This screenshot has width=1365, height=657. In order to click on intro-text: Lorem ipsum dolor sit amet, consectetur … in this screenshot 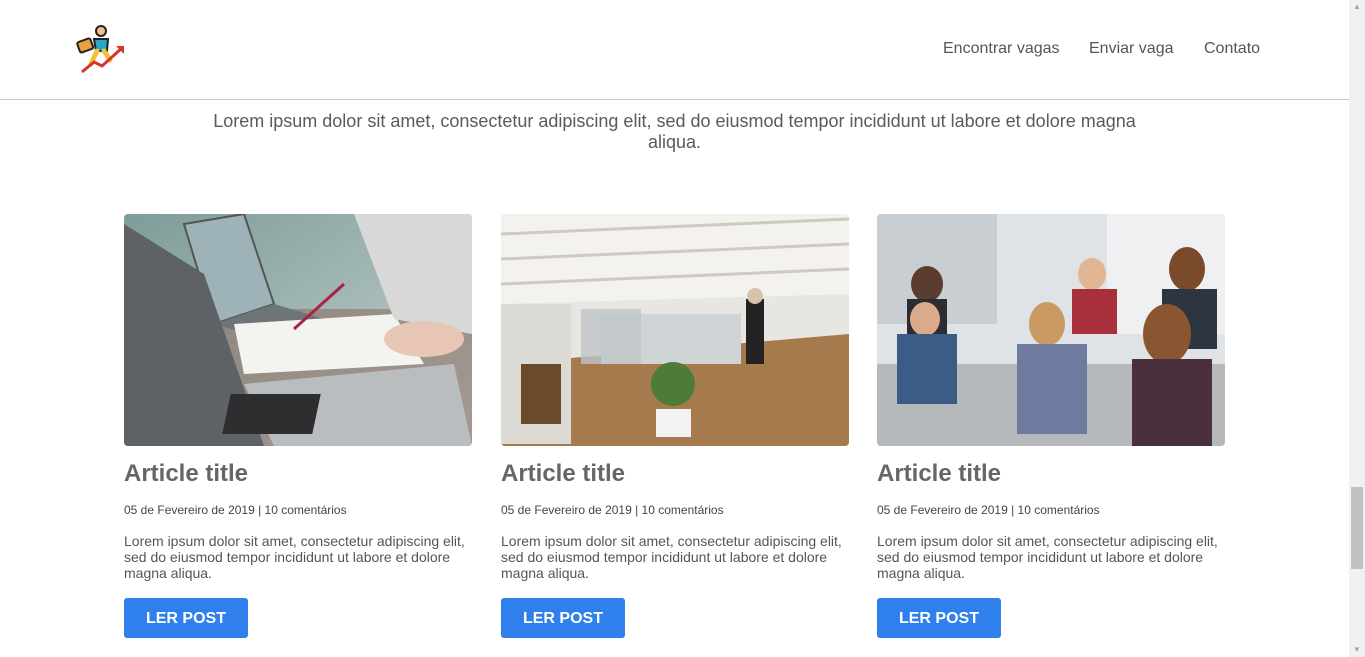, I will do `click(674, 131)`.